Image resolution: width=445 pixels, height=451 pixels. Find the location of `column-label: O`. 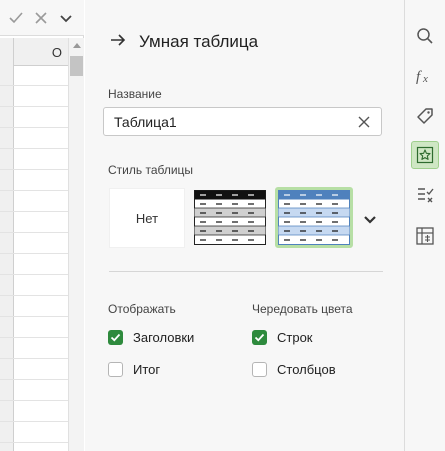

column-label: O is located at coordinates (56, 52).